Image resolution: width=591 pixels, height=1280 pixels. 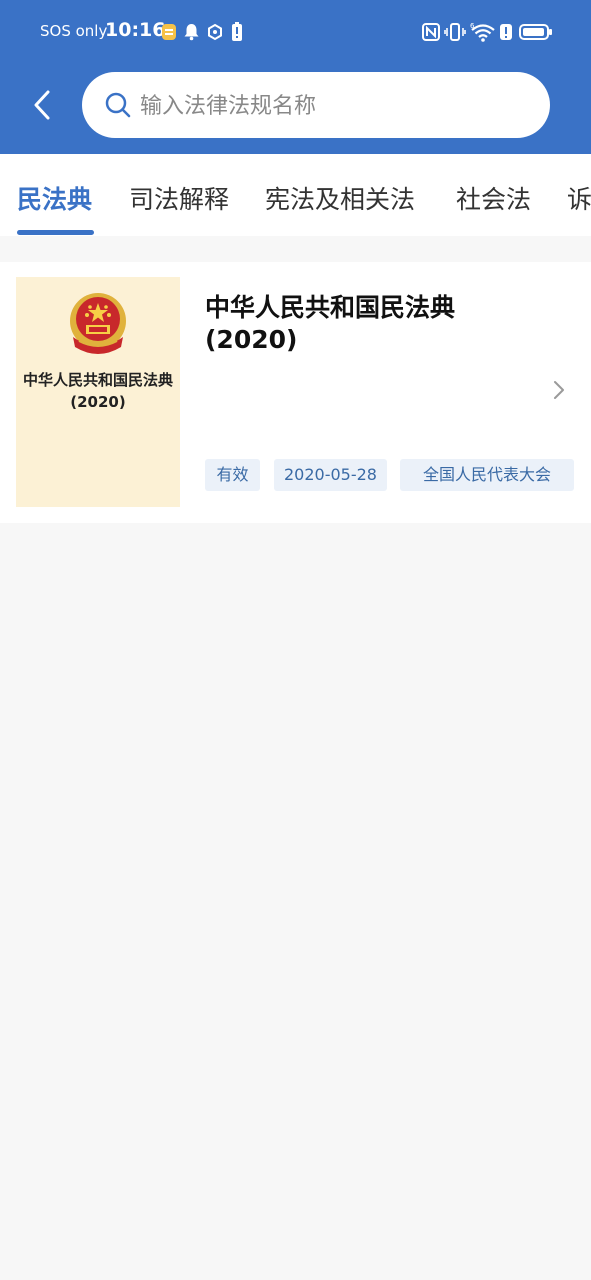 I want to click on battery-alert-icon, so click(x=237, y=31).